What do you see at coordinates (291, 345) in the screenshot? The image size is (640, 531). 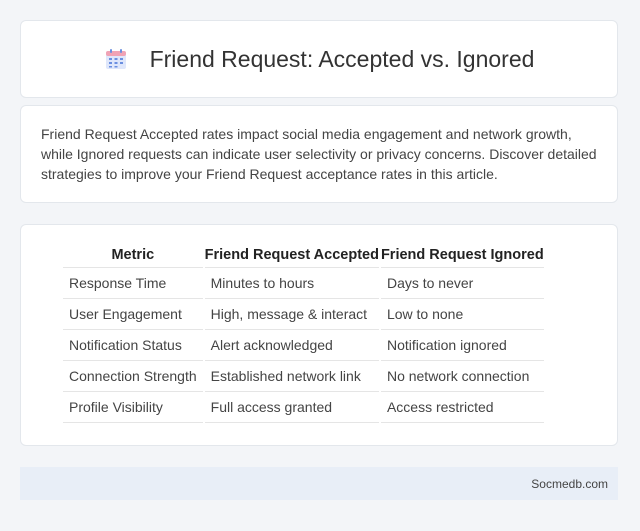 I see `table-cell: Alert acknowledged` at bounding box center [291, 345].